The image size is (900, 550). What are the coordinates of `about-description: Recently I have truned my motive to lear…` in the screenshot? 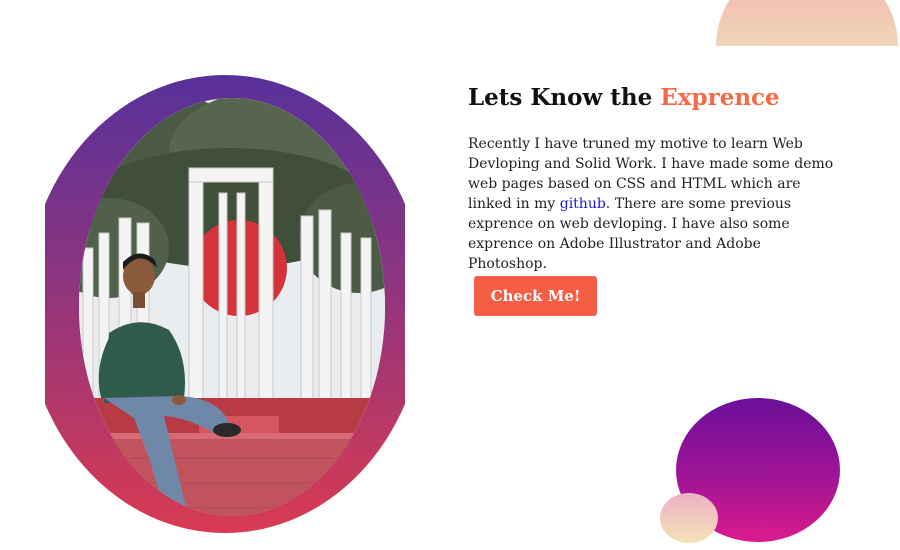 It's located at (654, 204).